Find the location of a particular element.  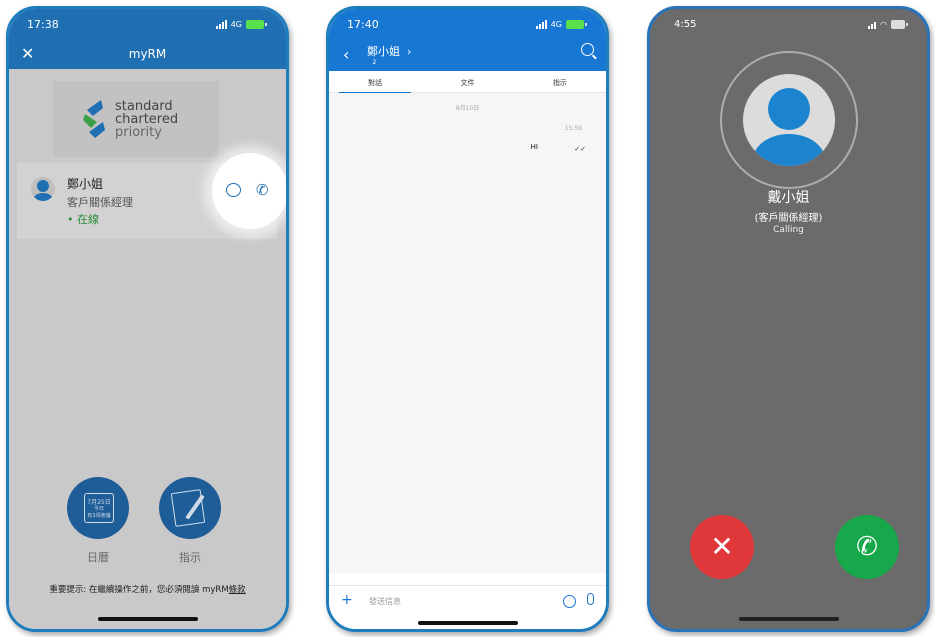

caller-name: 戴小姐 is located at coordinates (788, 198).